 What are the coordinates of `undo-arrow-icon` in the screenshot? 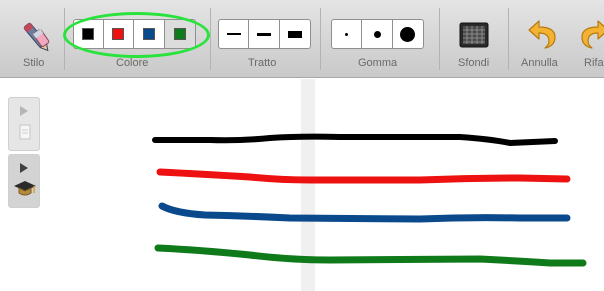 It's located at (542, 34).